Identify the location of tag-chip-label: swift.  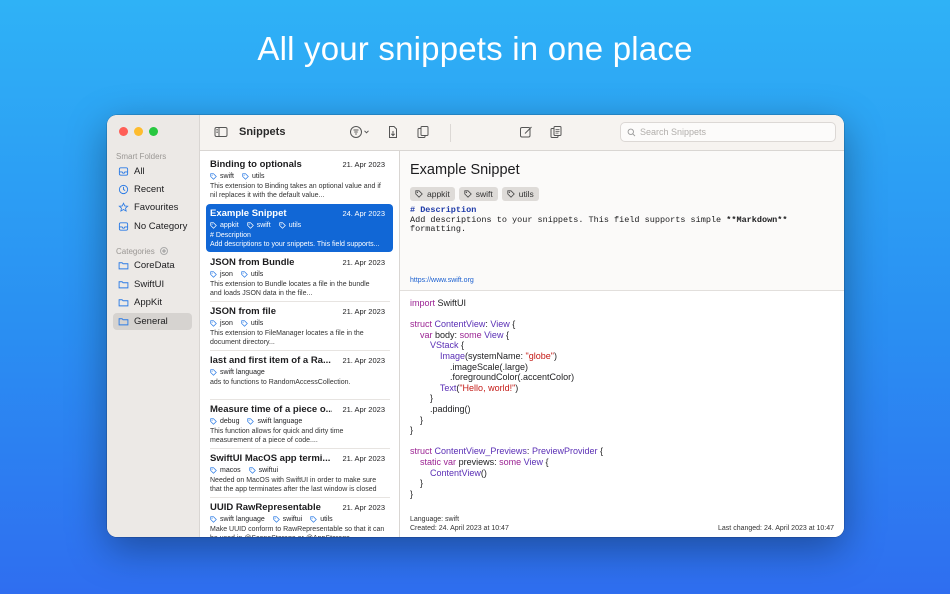
(484, 194).